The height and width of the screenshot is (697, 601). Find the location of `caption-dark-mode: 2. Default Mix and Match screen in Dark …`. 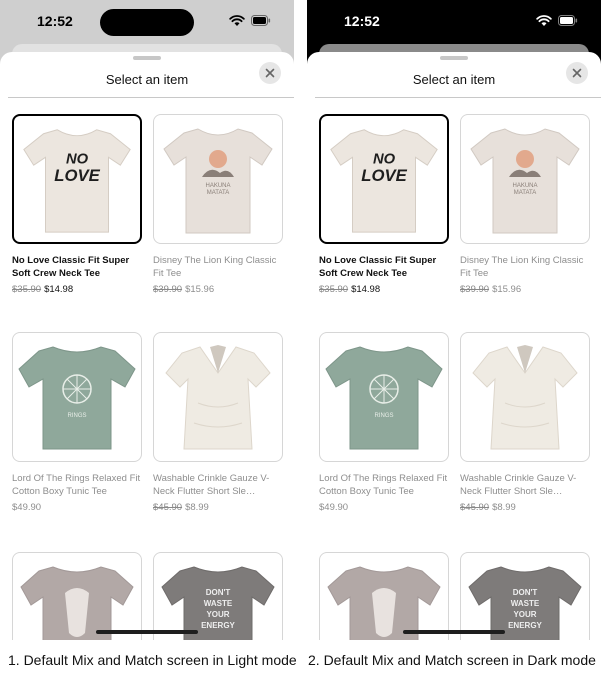

caption-dark-mode: 2. Default Mix and Match screen in Dark … is located at coordinates (452, 660).